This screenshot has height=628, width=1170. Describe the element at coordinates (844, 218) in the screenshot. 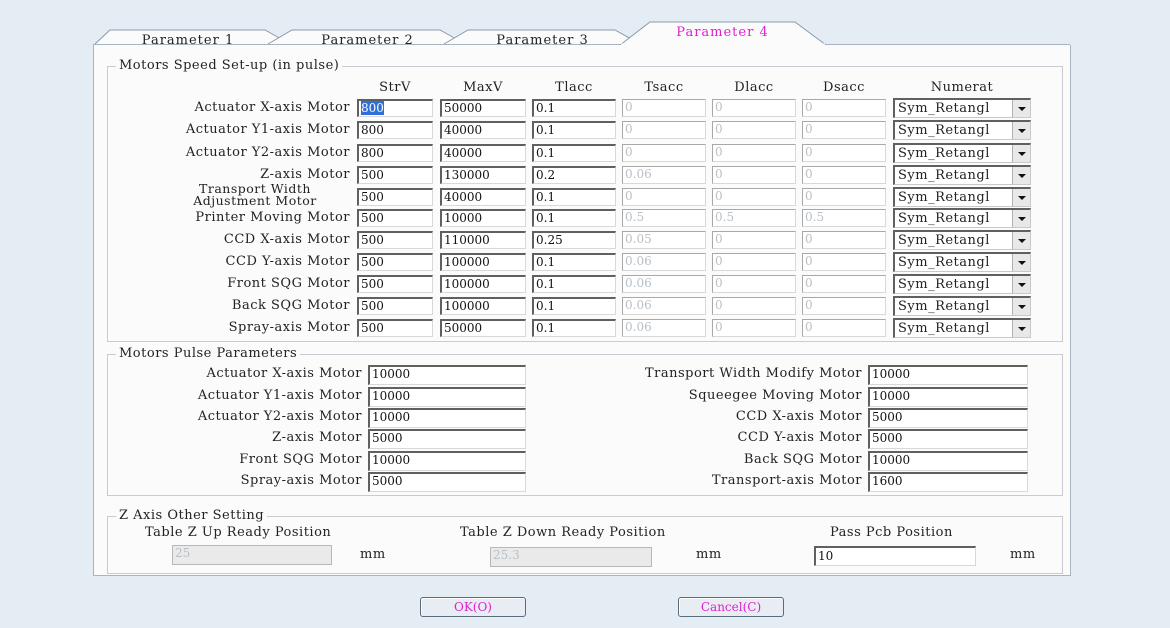

I see `speed-dsacc-input-printer-moving-motor: 0.5` at that location.